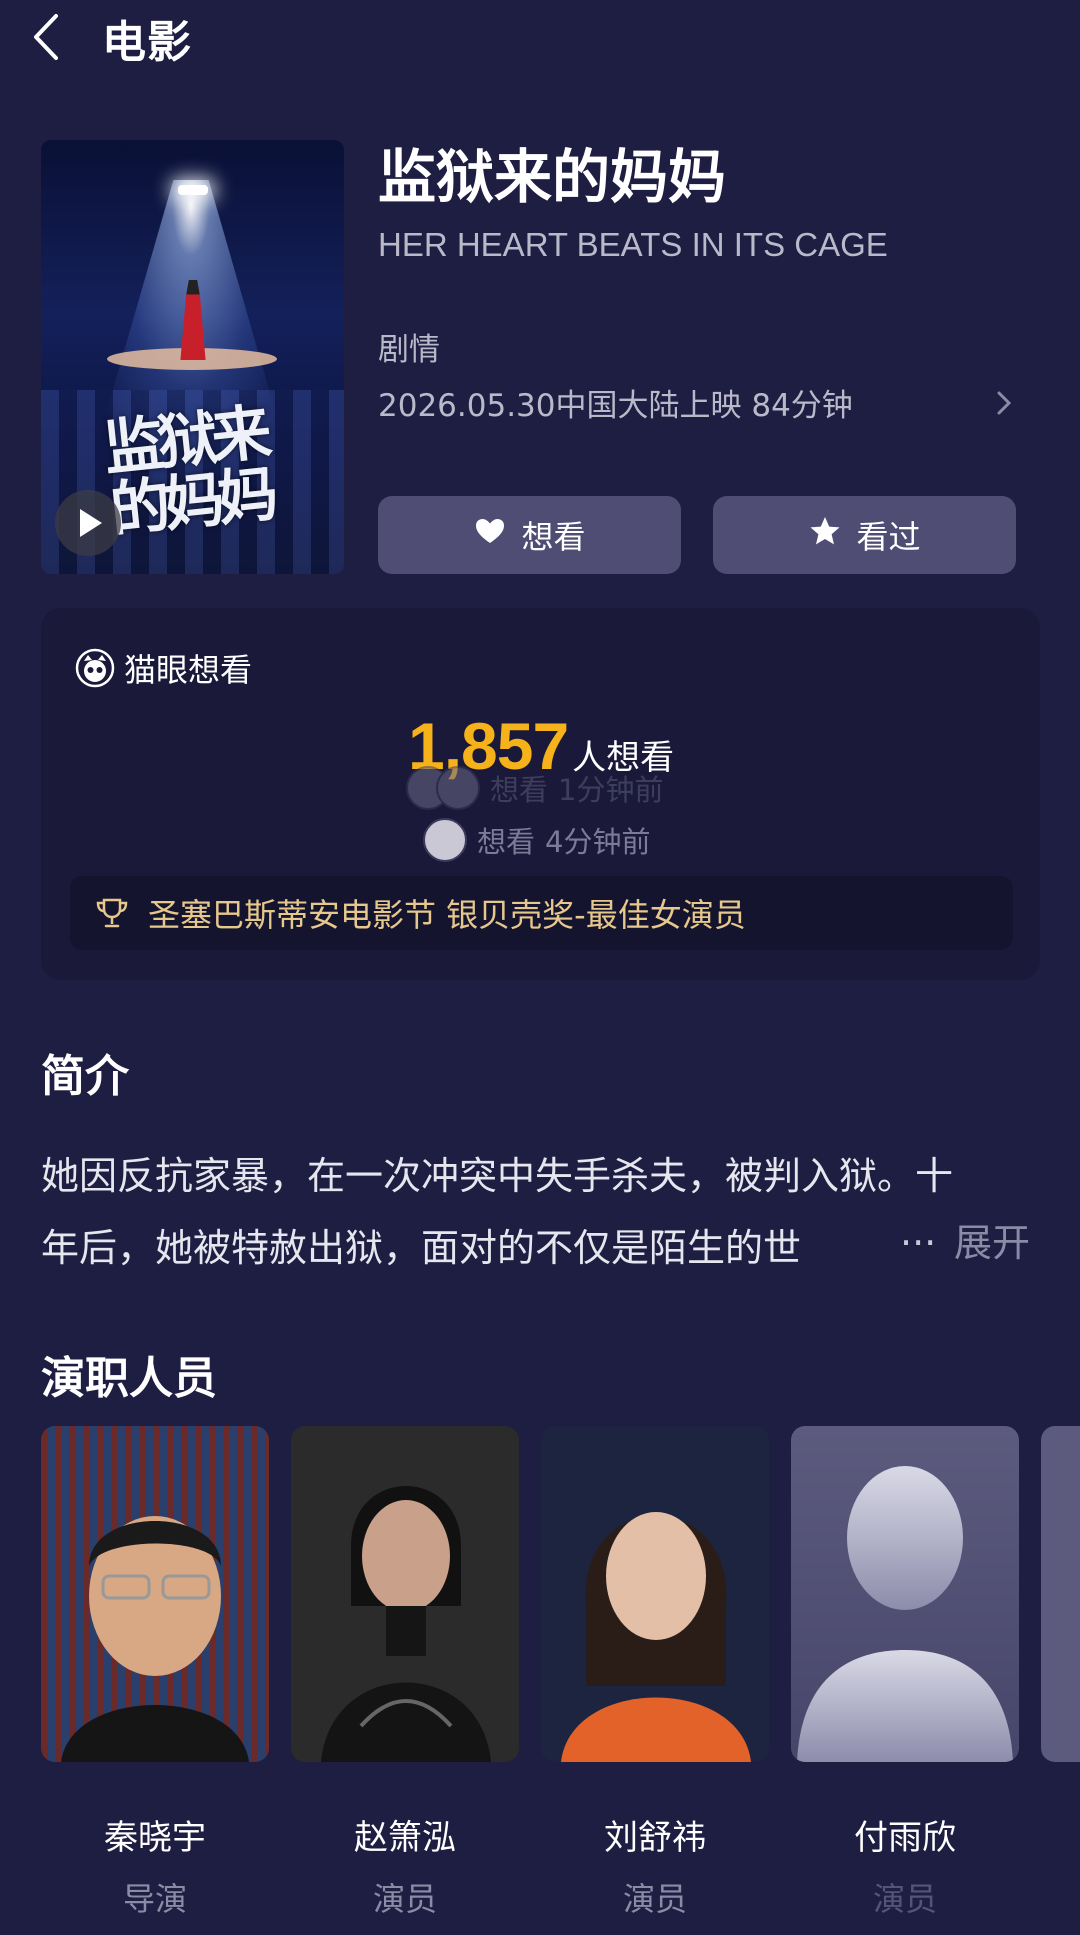 This screenshot has width=1080, height=1935. Describe the element at coordinates (112, 913) in the screenshot. I see `trophy-icon` at that location.